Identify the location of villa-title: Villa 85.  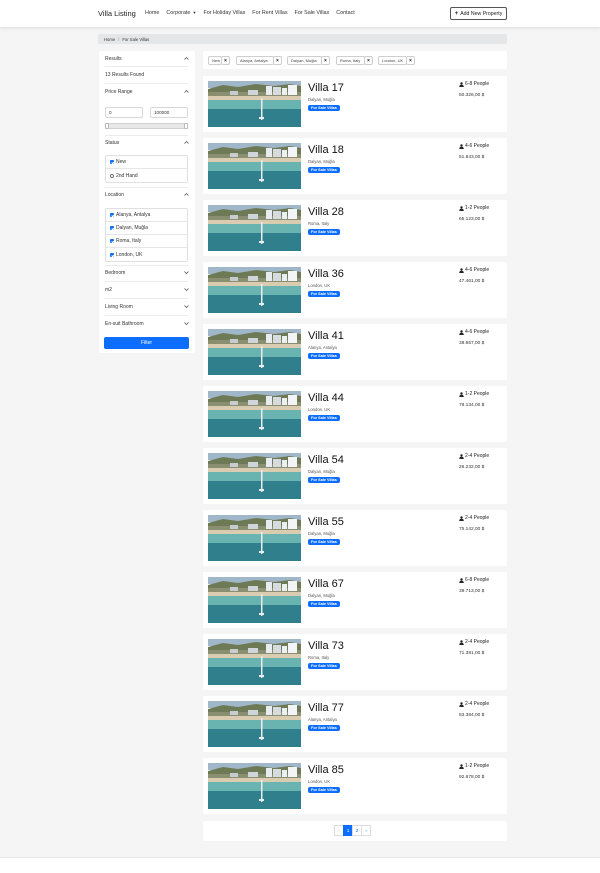
(326, 770).